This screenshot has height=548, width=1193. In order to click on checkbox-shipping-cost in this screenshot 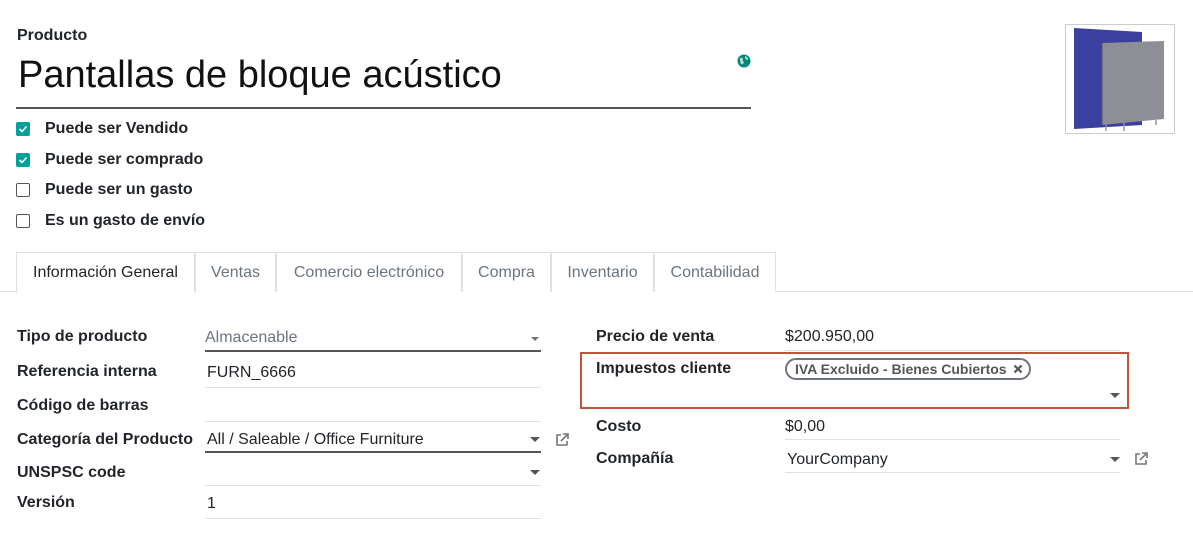, I will do `click(23, 221)`.